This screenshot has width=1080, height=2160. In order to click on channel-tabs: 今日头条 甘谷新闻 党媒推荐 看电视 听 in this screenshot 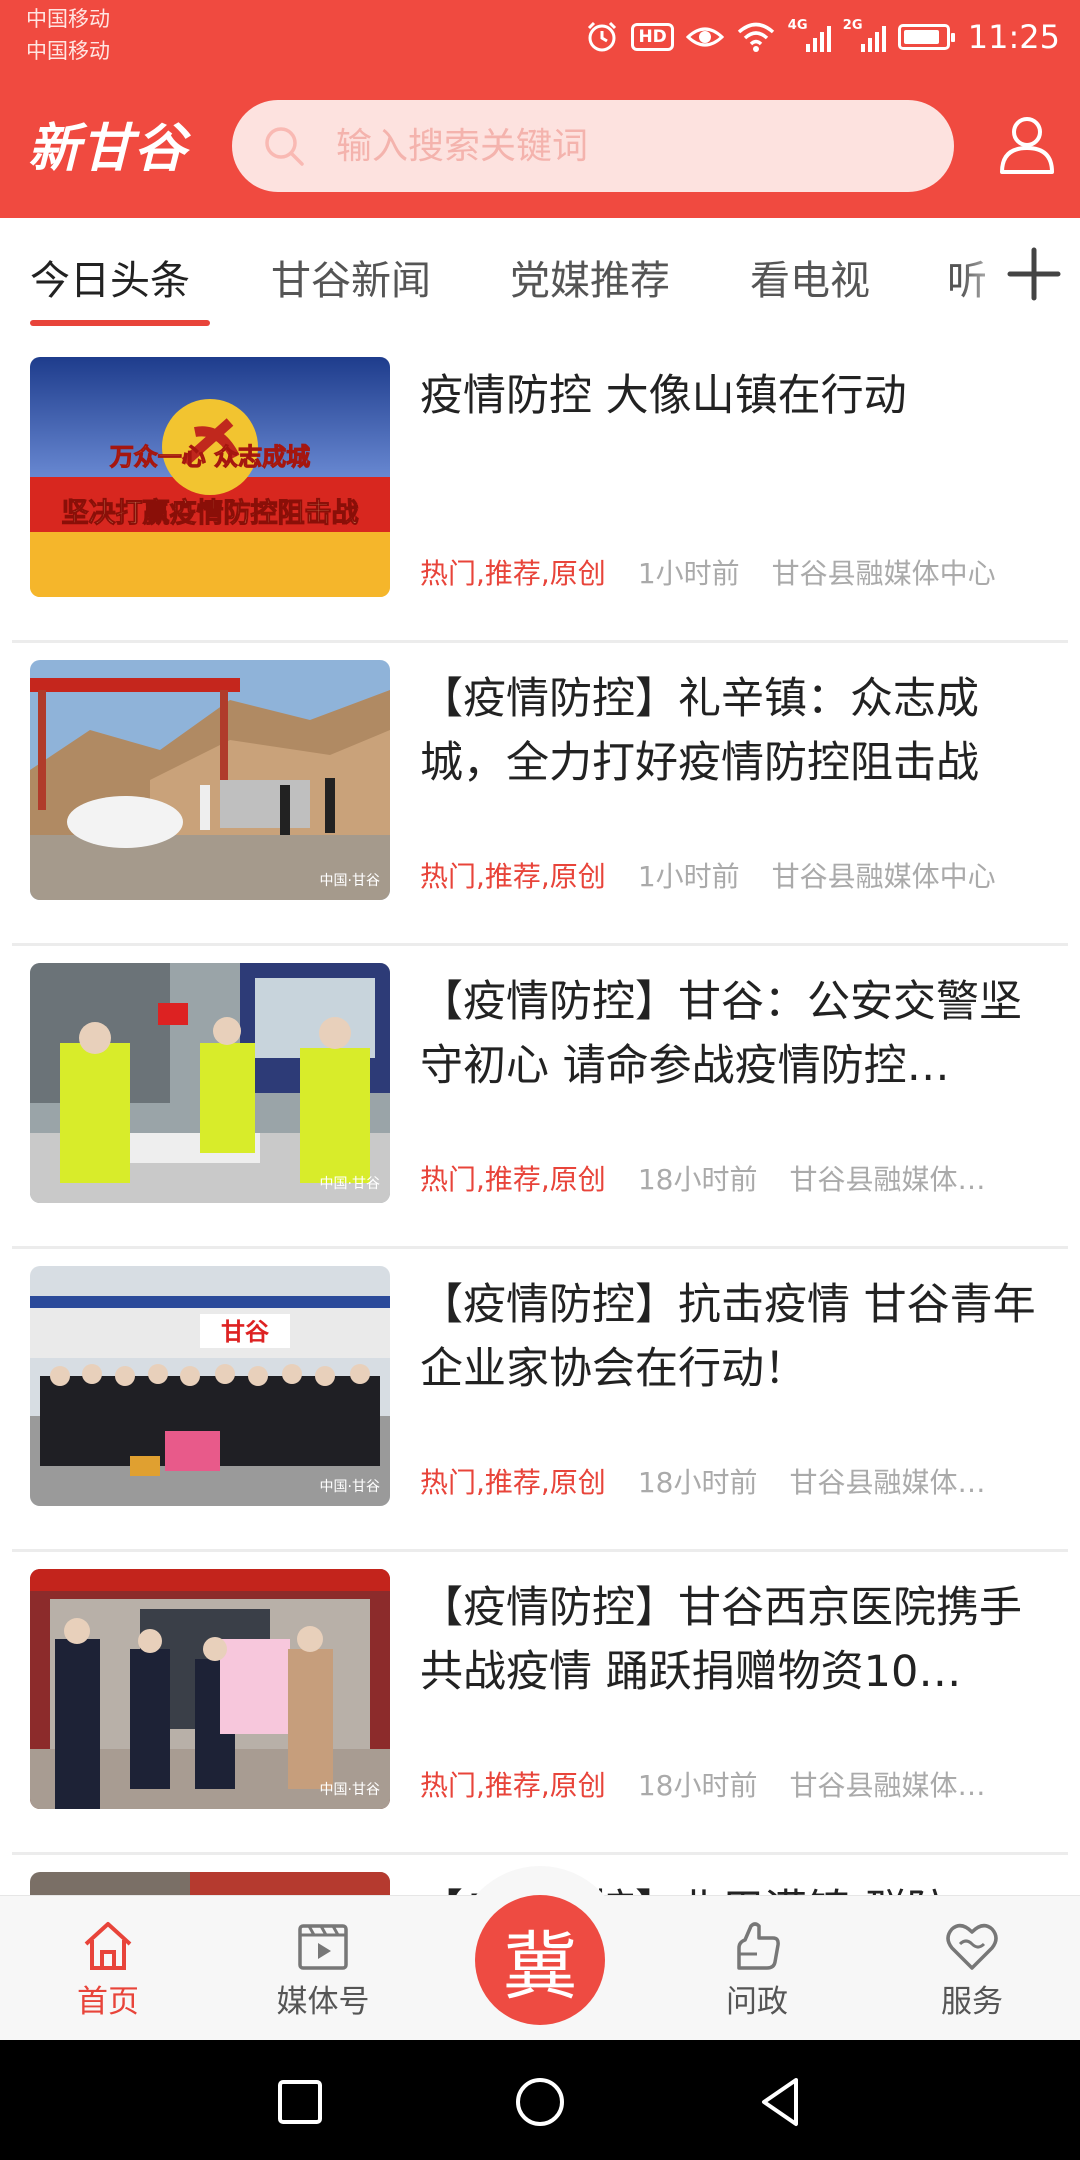, I will do `click(540, 279)`.